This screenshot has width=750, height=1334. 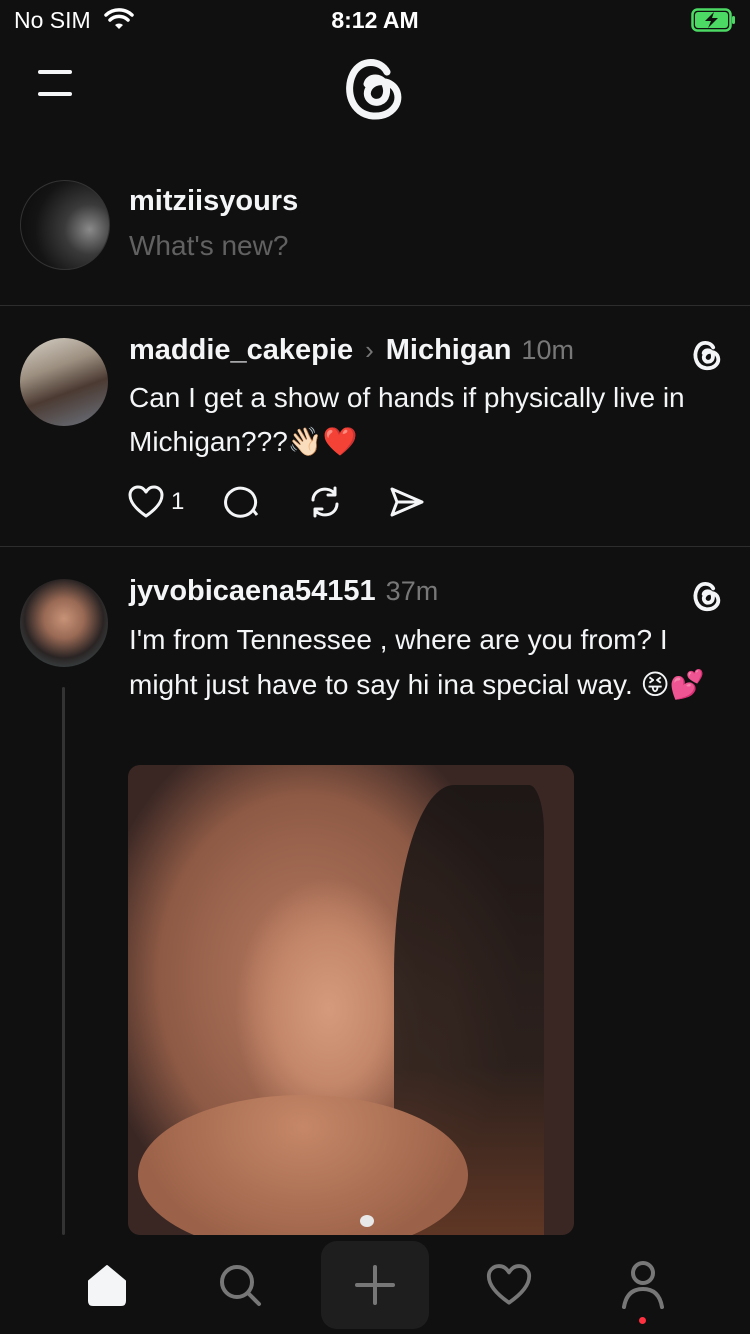 What do you see at coordinates (241, 350) in the screenshot?
I see `post-username: maddie_cakepie` at bounding box center [241, 350].